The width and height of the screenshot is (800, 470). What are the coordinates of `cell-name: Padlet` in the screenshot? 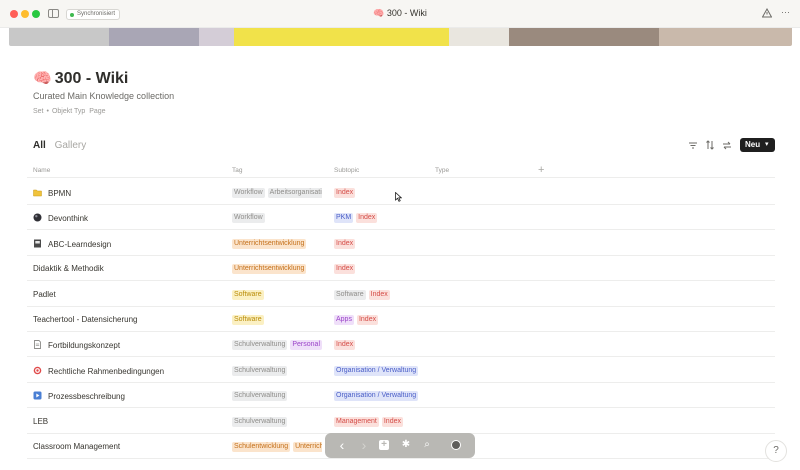 It's located at (44, 294).